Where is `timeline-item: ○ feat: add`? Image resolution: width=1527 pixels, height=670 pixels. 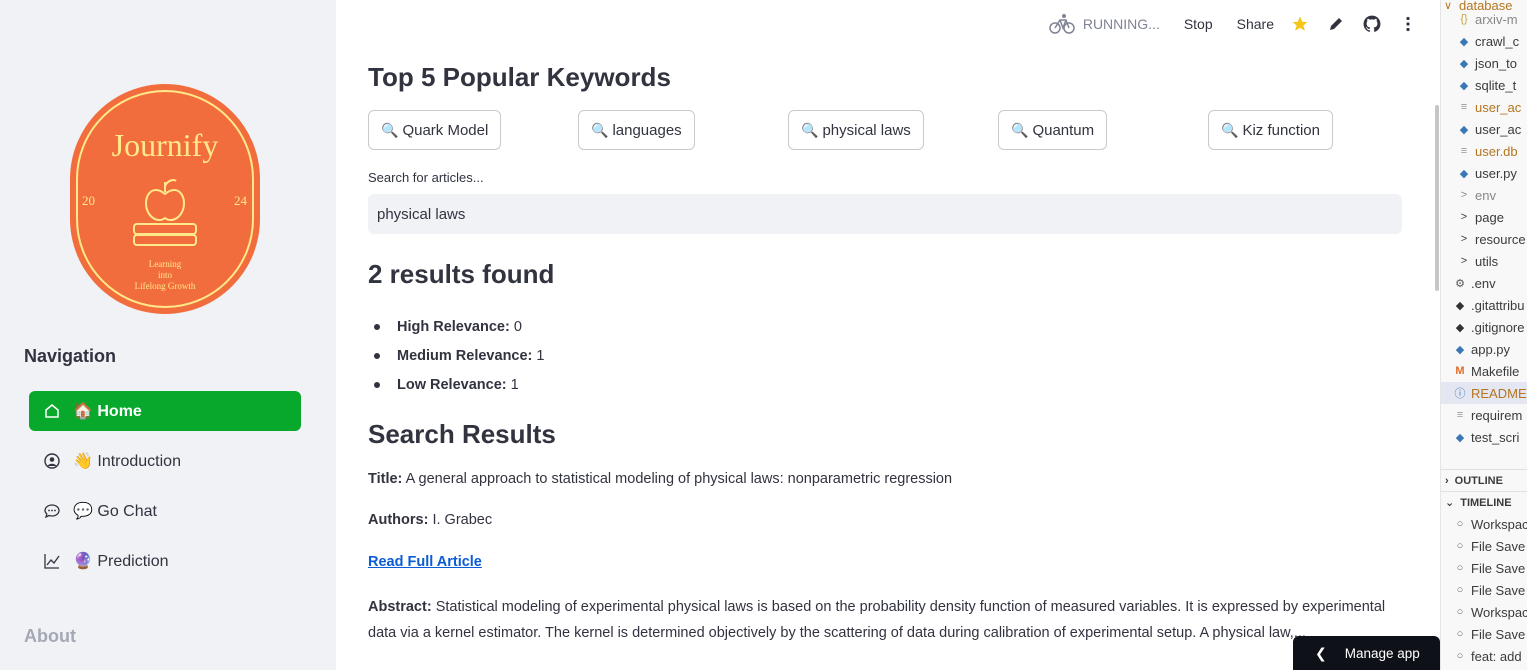
timeline-item: ○ feat: add is located at coordinates (1484, 656).